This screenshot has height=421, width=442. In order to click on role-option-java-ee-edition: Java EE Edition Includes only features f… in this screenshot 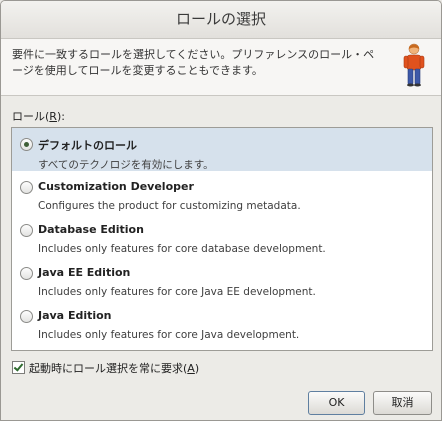, I will do `click(222, 278)`.